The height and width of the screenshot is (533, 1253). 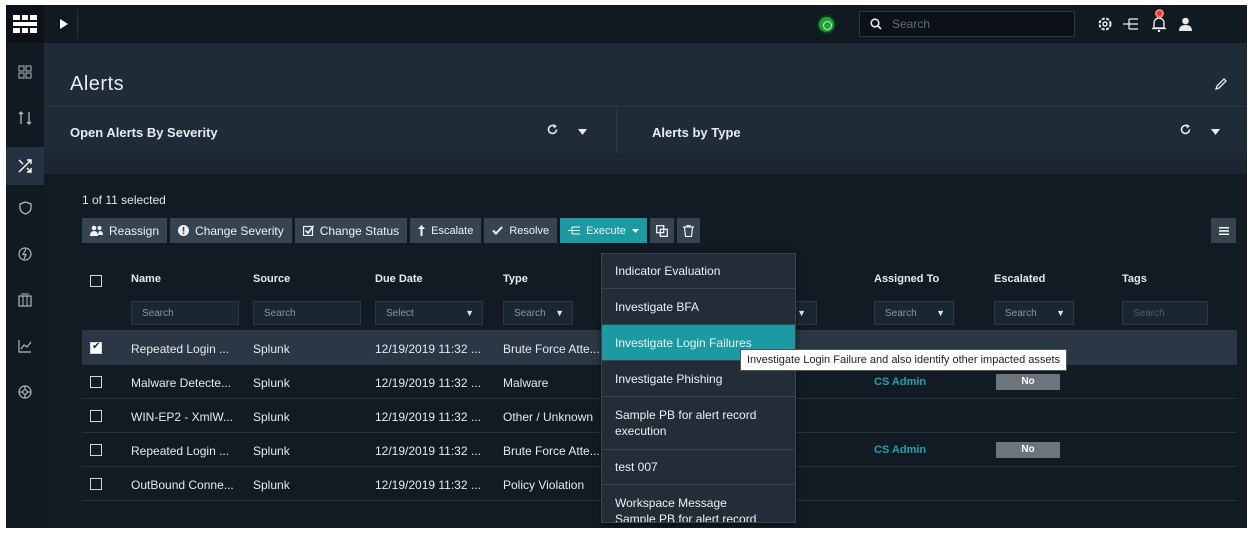 I want to click on hamburger-icon, so click(x=1223, y=230).